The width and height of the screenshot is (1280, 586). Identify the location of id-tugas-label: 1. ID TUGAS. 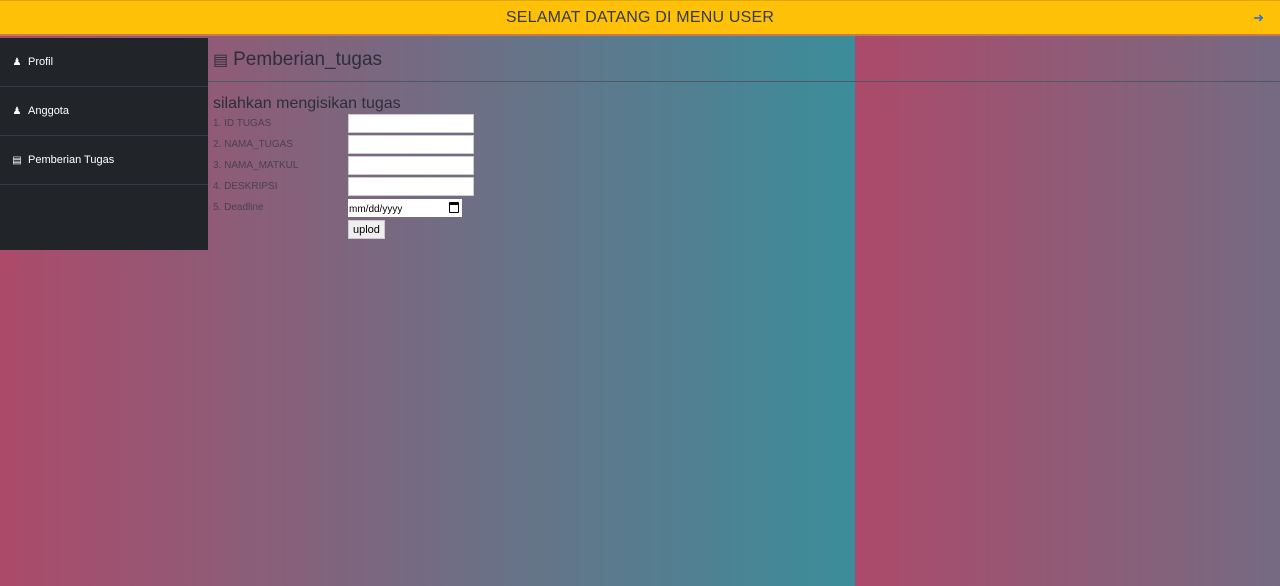
(242, 123).